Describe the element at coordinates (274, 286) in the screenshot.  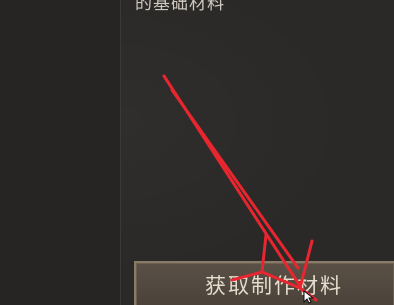
I see `get-crafting-materials-button-label: 获取制作材料` at that location.